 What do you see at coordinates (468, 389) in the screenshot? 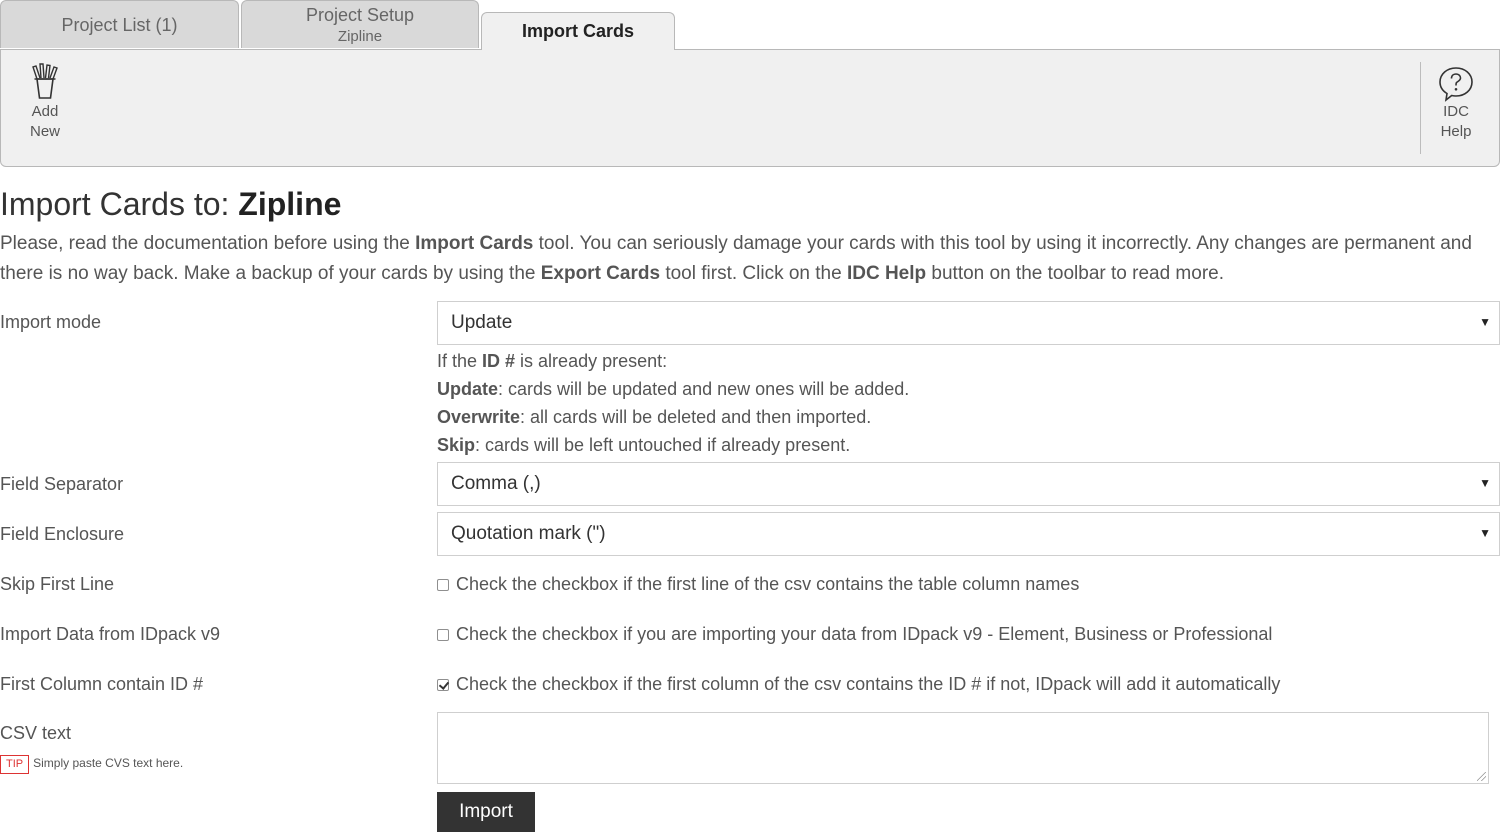
I see `help-update-bold: Update` at bounding box center [468, 389].